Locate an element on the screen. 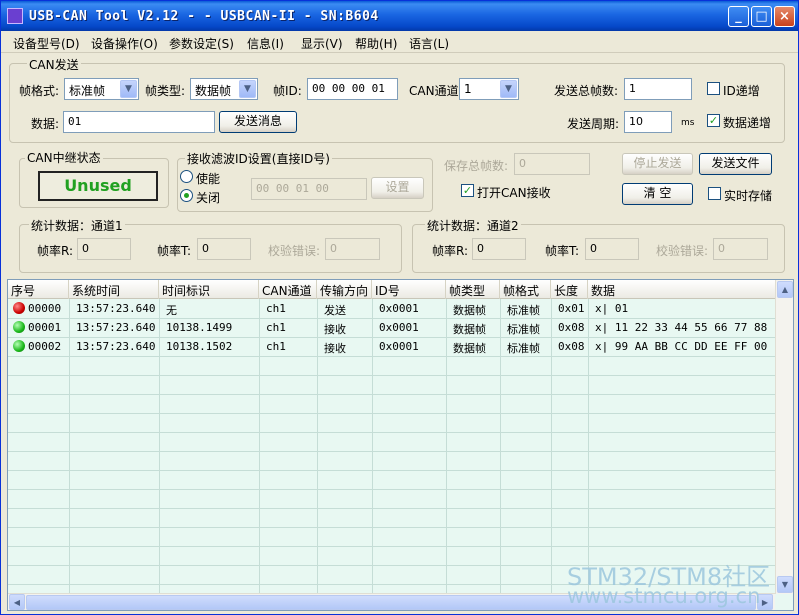  column-header-length: 长度 is located at coordinates (569, 289).